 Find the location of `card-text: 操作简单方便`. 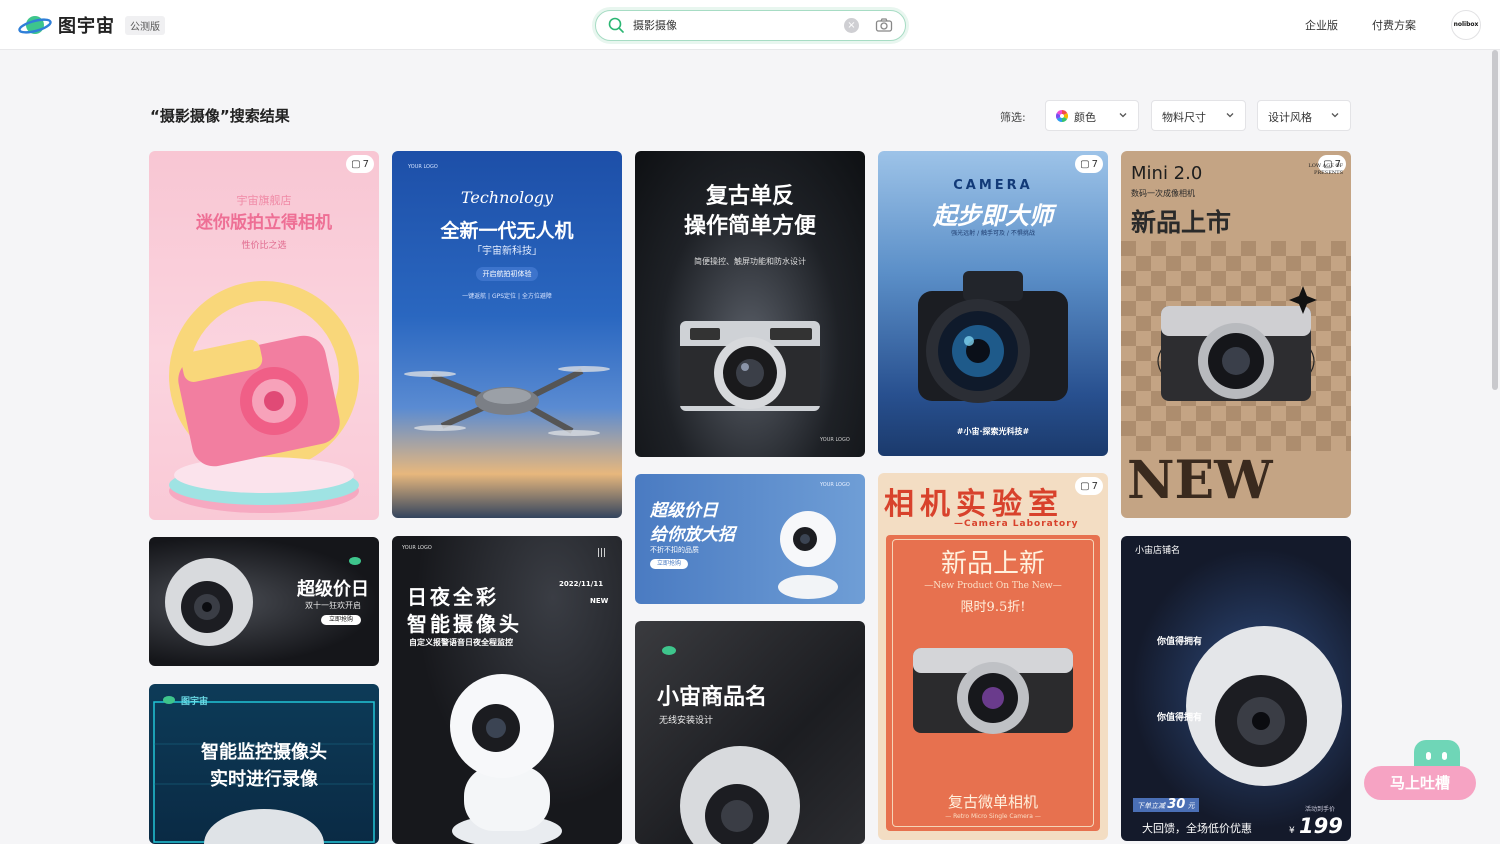

card-text: 操作简单方便 is located at coordinates (749, 226).